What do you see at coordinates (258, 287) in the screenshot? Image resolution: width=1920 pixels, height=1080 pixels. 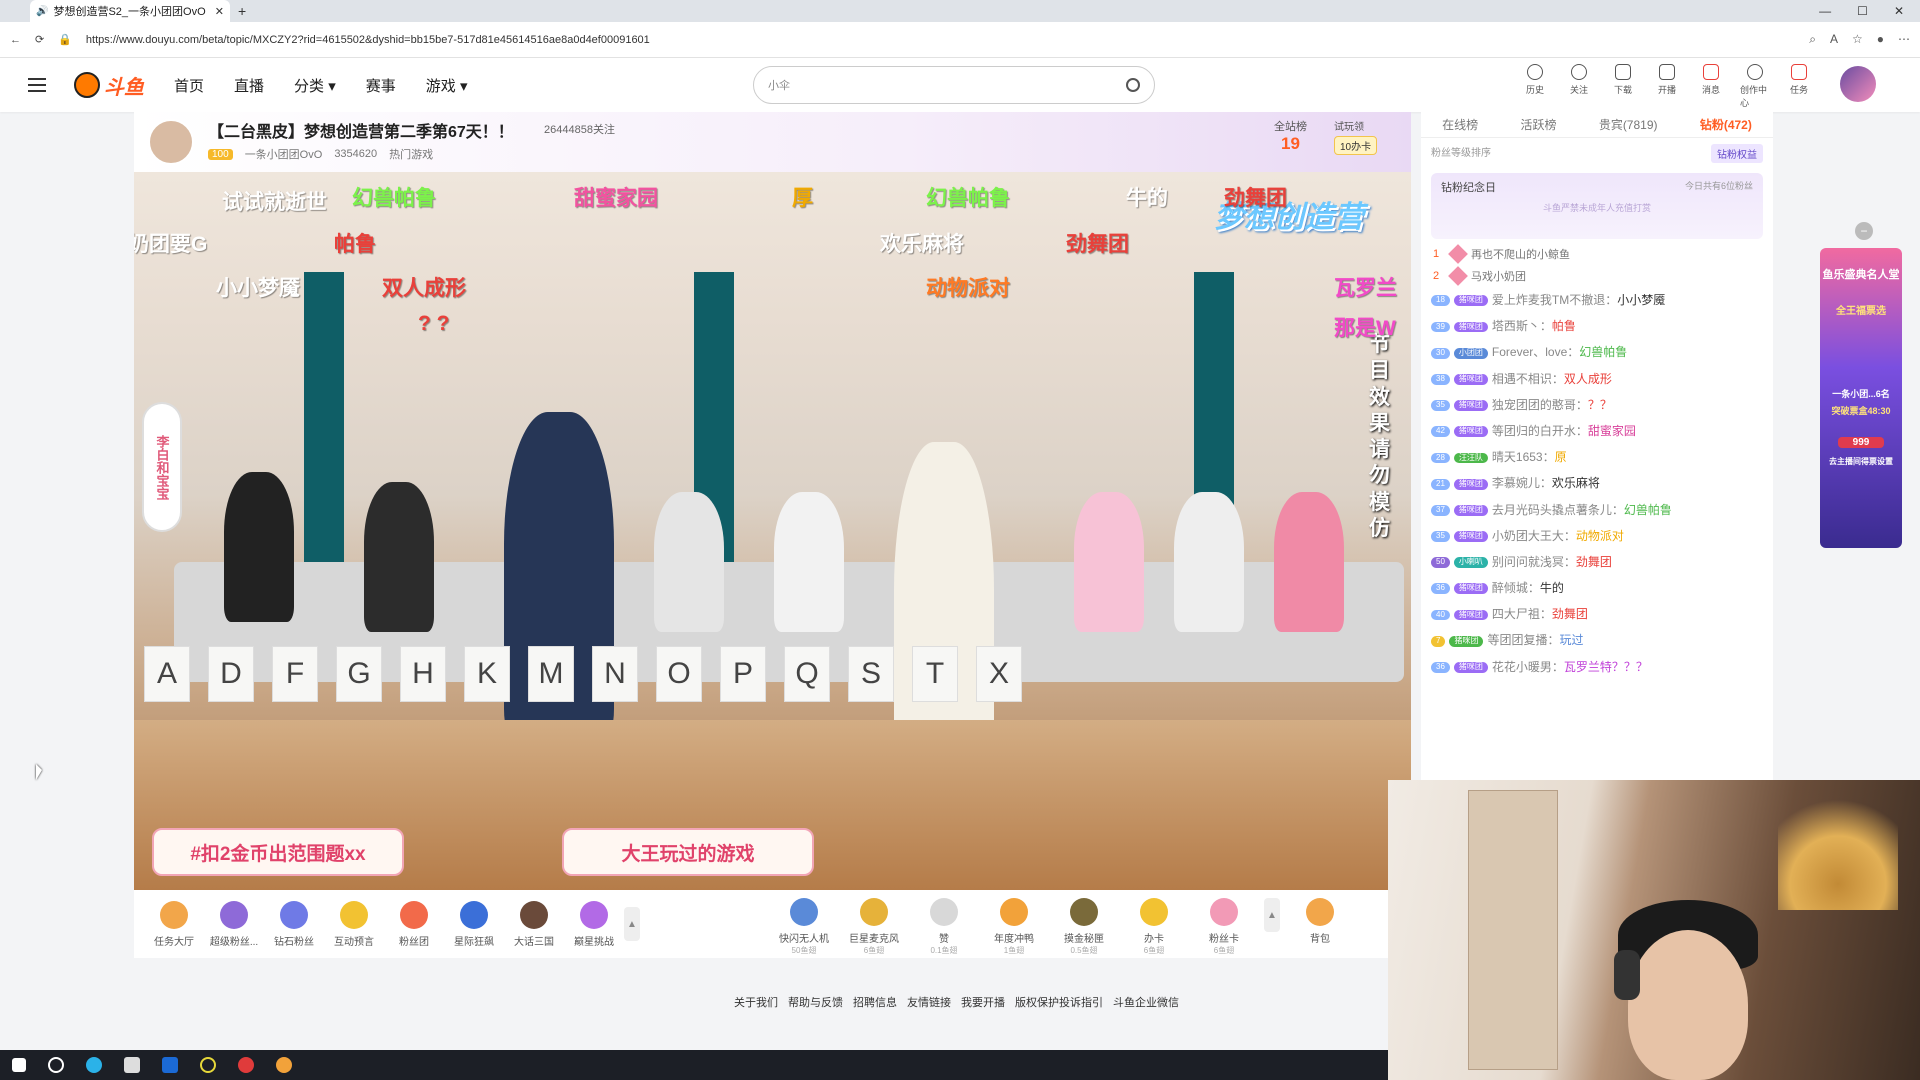 I see `danmu: 小小梦魇` at bounding box center [258, 287].